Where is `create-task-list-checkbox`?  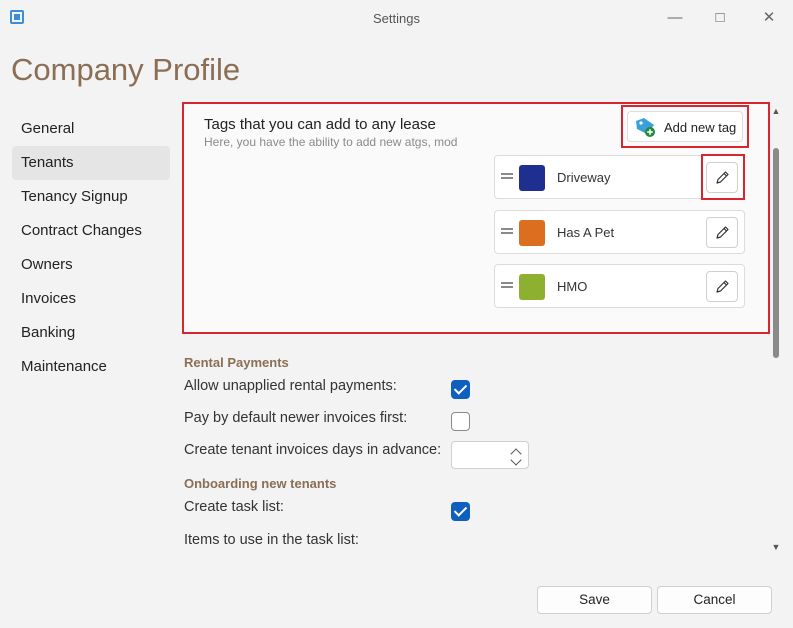
create-task-list-checkbox is located at coordinates (460, 511).